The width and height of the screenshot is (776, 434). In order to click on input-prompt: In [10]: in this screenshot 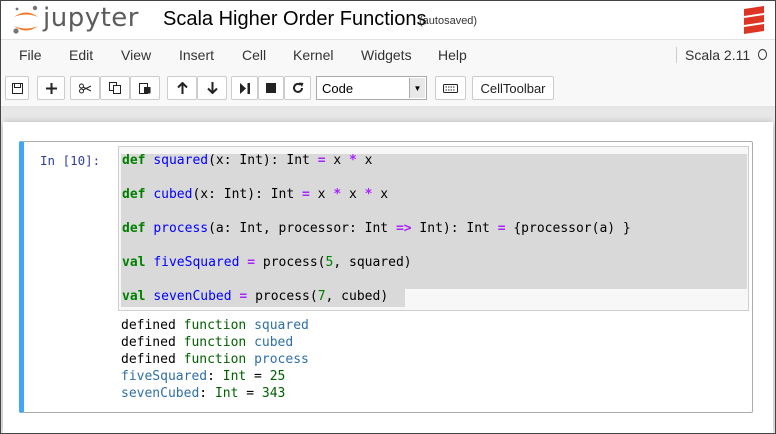, I will do `click(70, 160)`.